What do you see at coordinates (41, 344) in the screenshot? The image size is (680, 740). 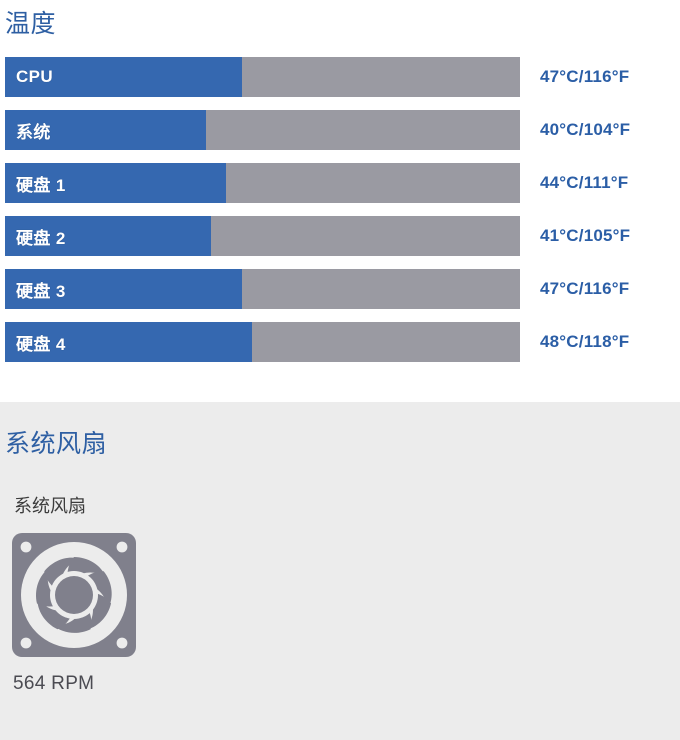 I see `temperature-bar-label: 硬盘 4` at bounding box center [41, 344].